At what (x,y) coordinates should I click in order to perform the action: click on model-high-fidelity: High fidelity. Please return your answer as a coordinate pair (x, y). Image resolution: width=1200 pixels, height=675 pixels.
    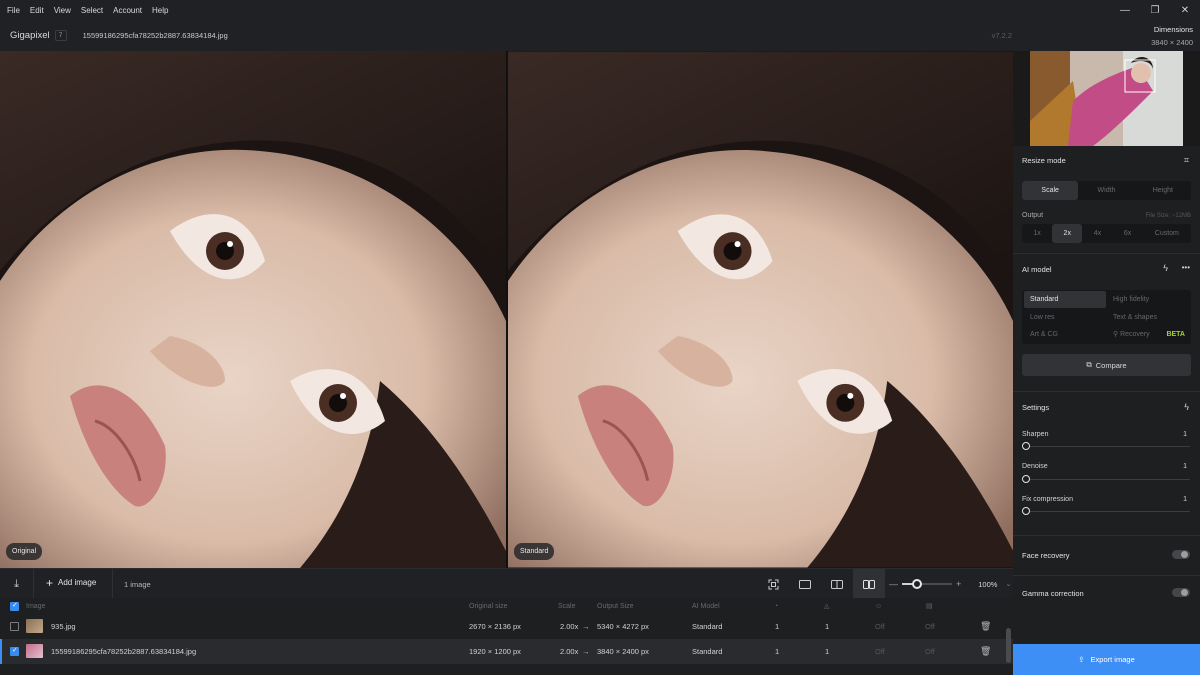
    Looking at the image, I should click on (1148, 299).